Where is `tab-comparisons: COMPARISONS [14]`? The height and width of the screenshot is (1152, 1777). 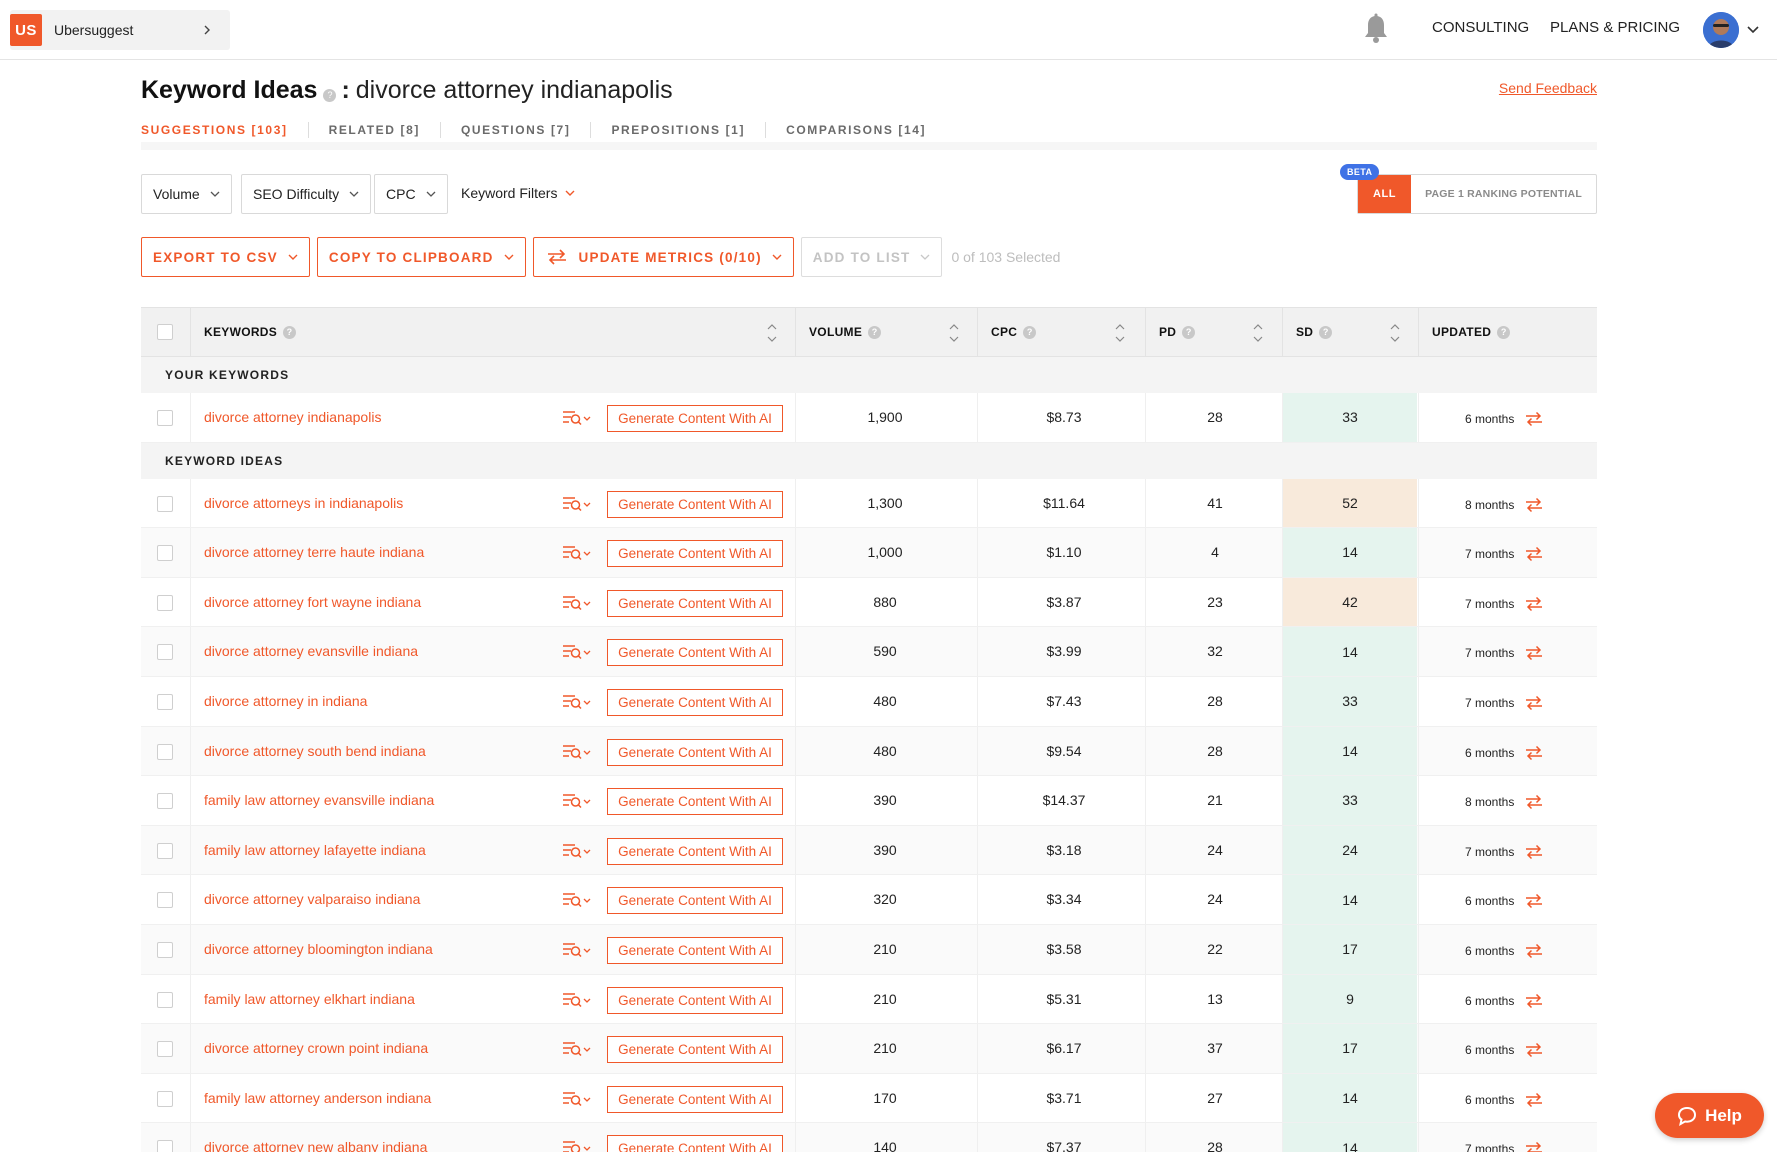
tab-comparisons: COMPARISONS [14] is located at coordinates (856, 130).